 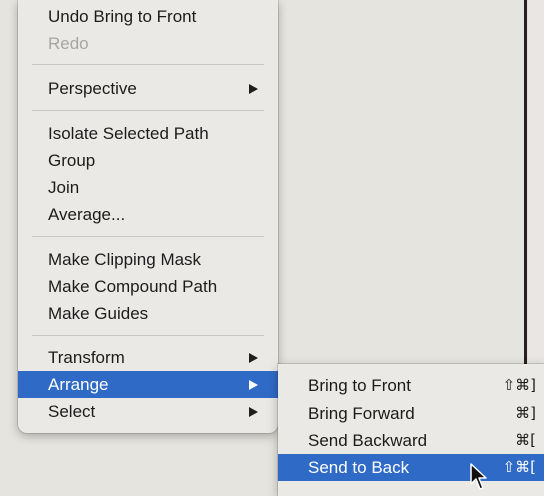 What do you see at coordinates (72, 160) in the screenshot?
I see `menu-item-label: Group` at bounding box center [72, 160].